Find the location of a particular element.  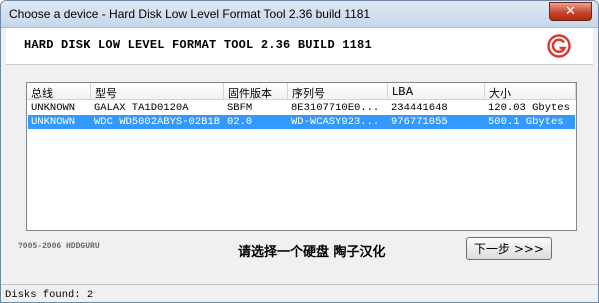

device-size: 120.03 Gbytes is located at coordinates (529, 108).